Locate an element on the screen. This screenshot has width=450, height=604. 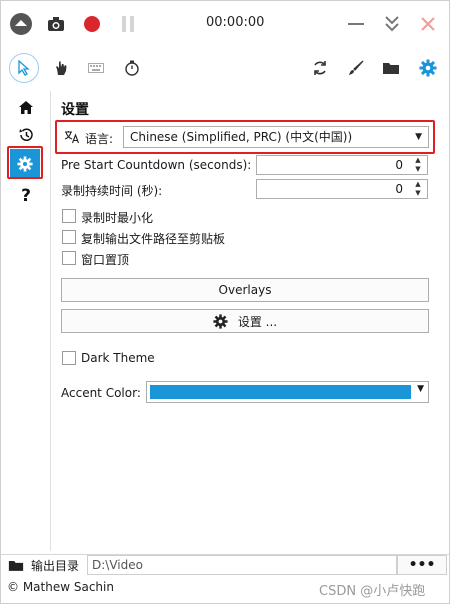
hand-icon is located at coordinates (61, 68).